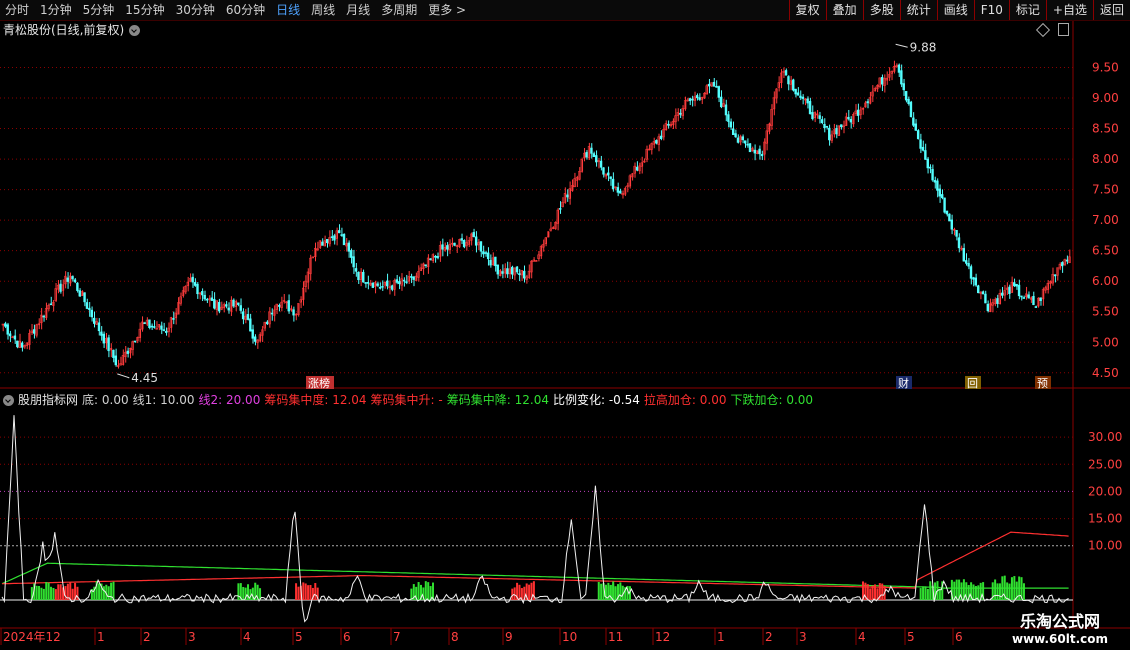 The image size is (1130, 650). Describe the element at coordinates (881, 10) in the screenshot. I see `tool-button-2: 多股` at that location.